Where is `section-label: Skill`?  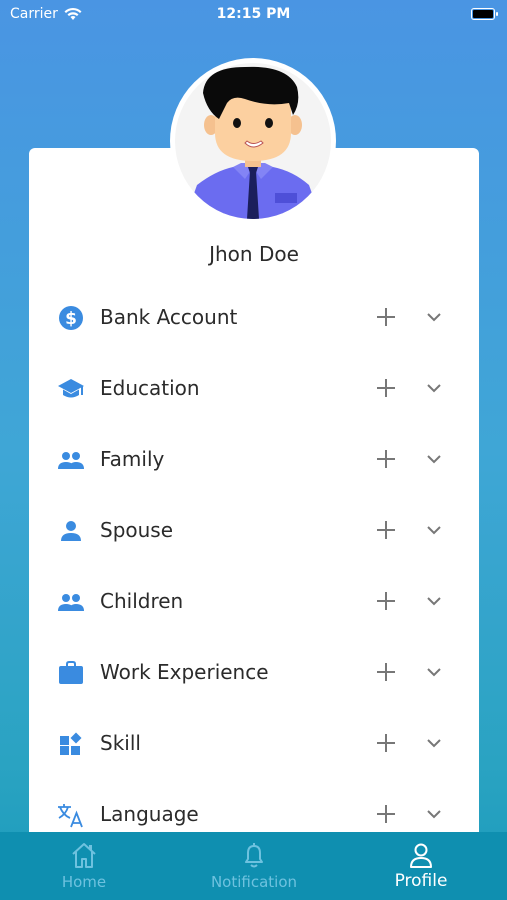 section-label: Skill is located at coordinates (120, 743).